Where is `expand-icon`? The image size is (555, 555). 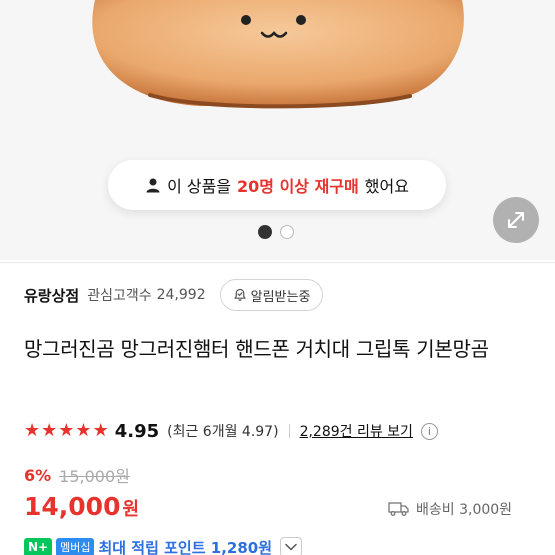 expand-icon is located at coordinates (516, 220).